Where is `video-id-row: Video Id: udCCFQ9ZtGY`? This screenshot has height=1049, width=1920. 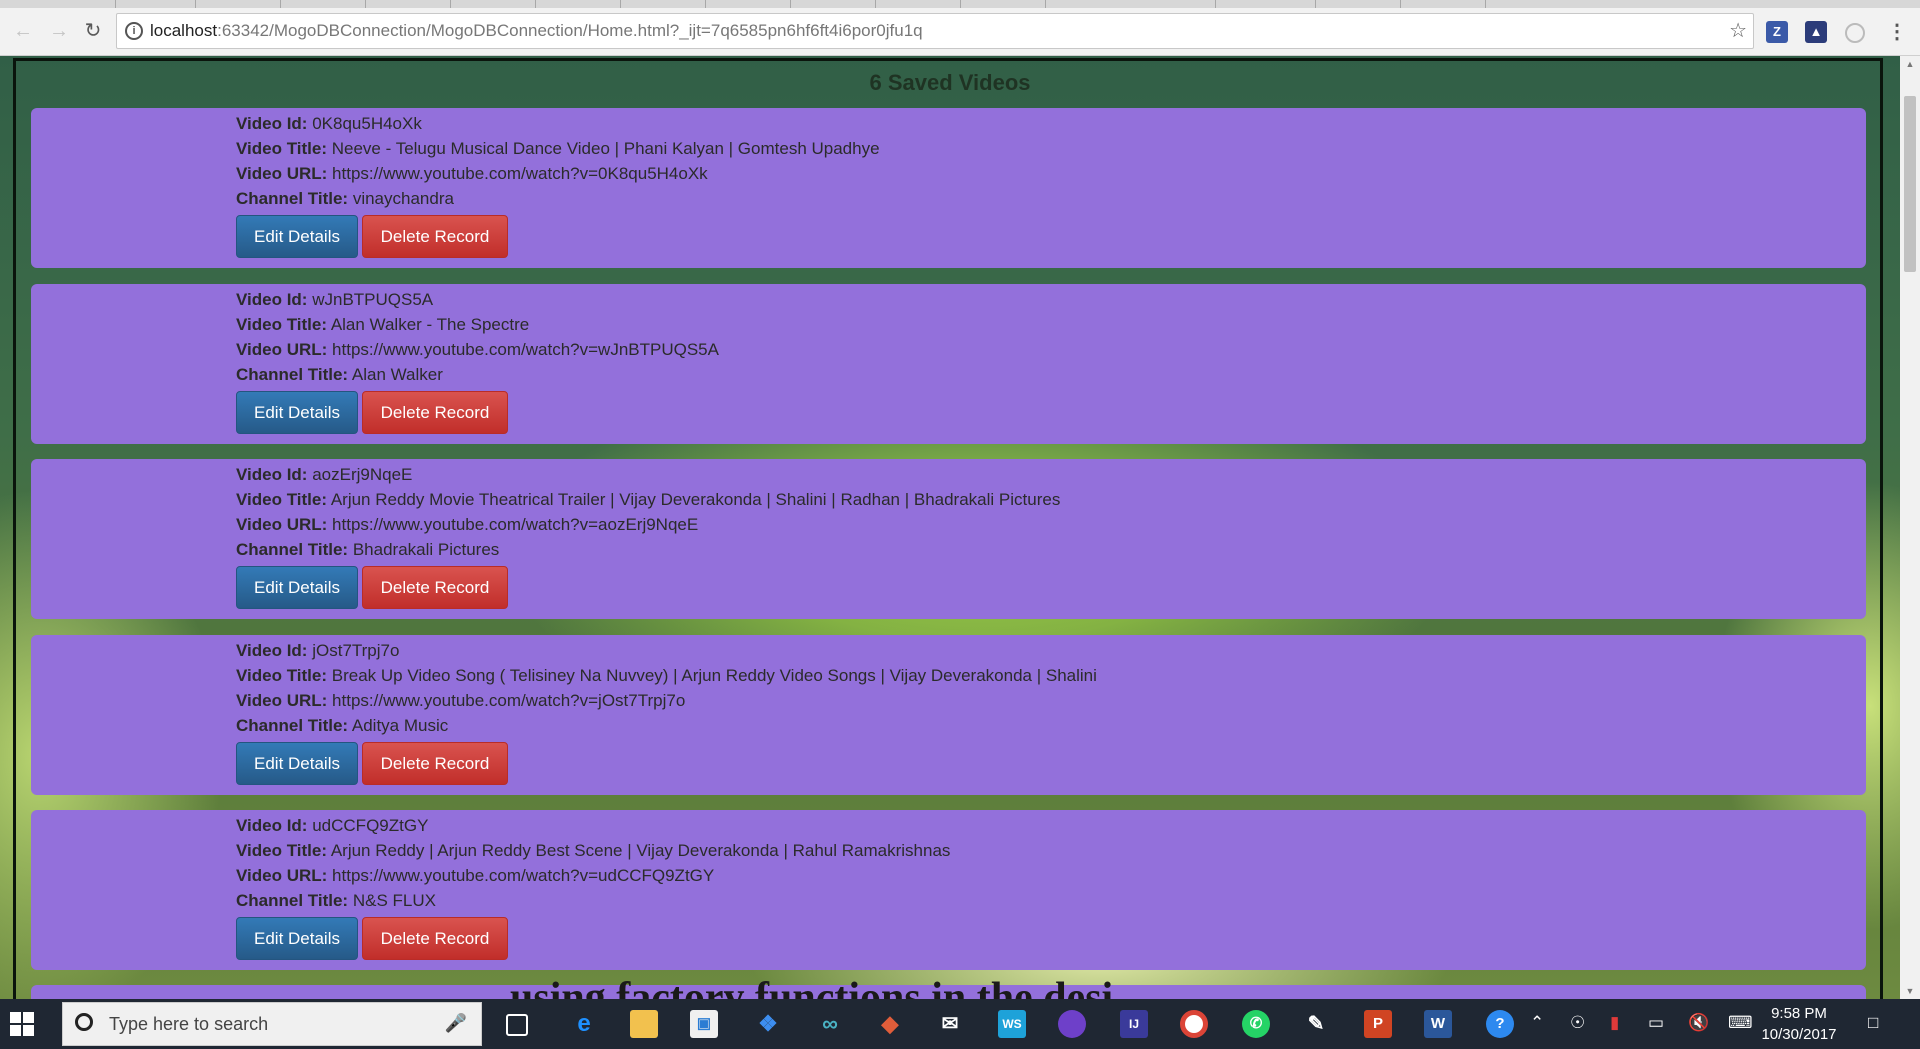 video-id-row: Video Id: udCCFQ9ZtGY is located at coordinates (332, 826).